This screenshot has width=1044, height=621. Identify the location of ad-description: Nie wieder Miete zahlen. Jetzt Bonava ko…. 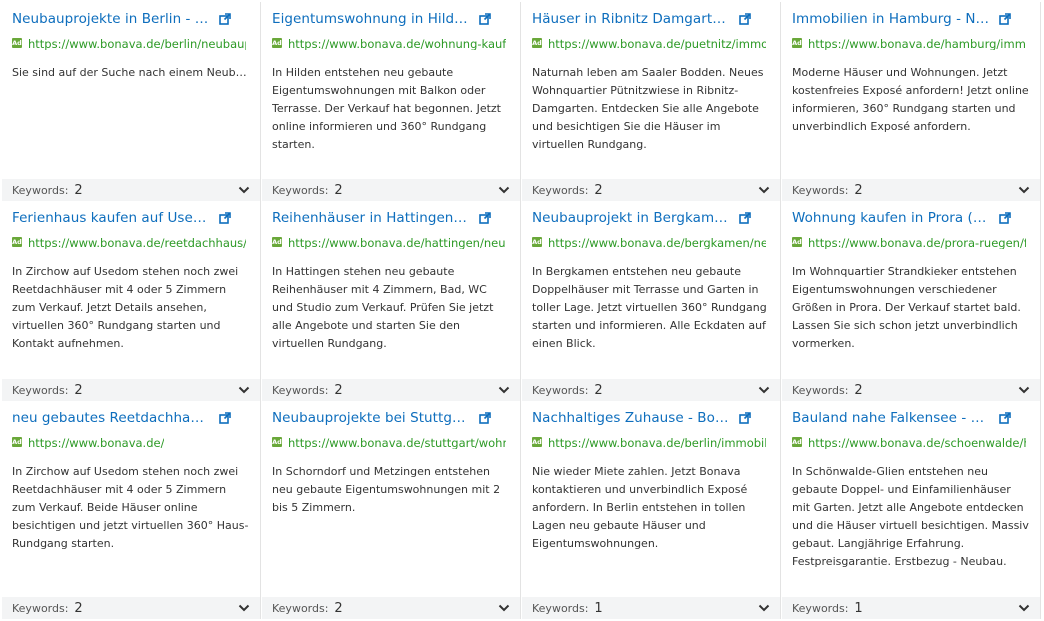
(640, 507).